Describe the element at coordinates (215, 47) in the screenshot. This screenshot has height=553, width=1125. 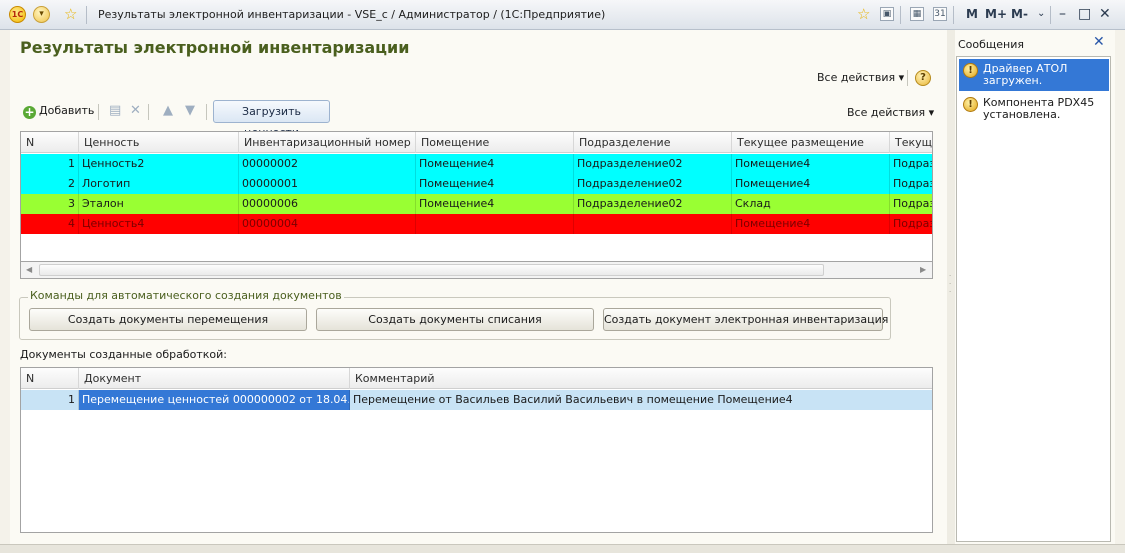
I see `form-title: Результаты электронной инвентаризации` at that location.